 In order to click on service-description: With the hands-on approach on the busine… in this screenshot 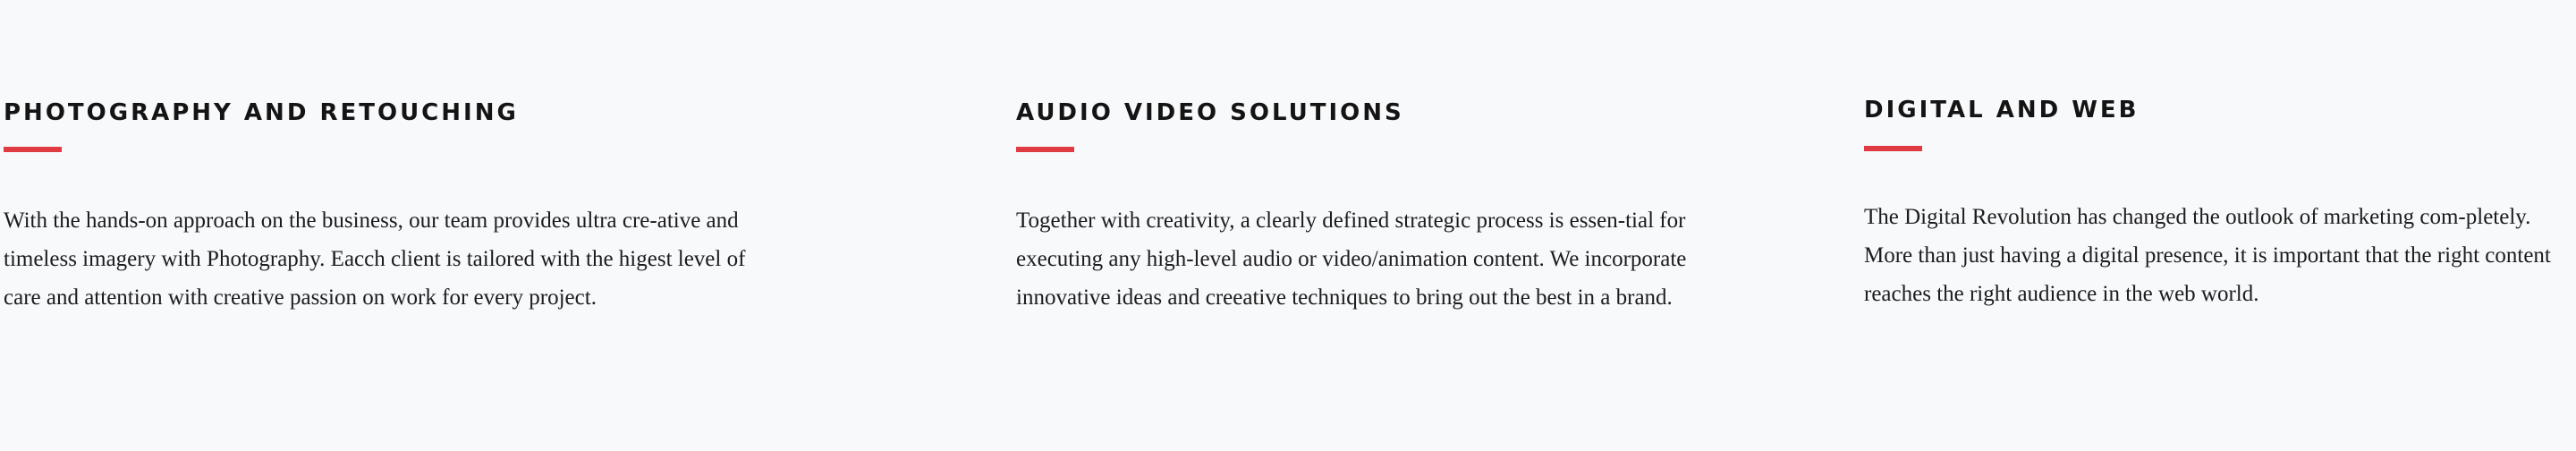, I will do `click(375, 259)`.